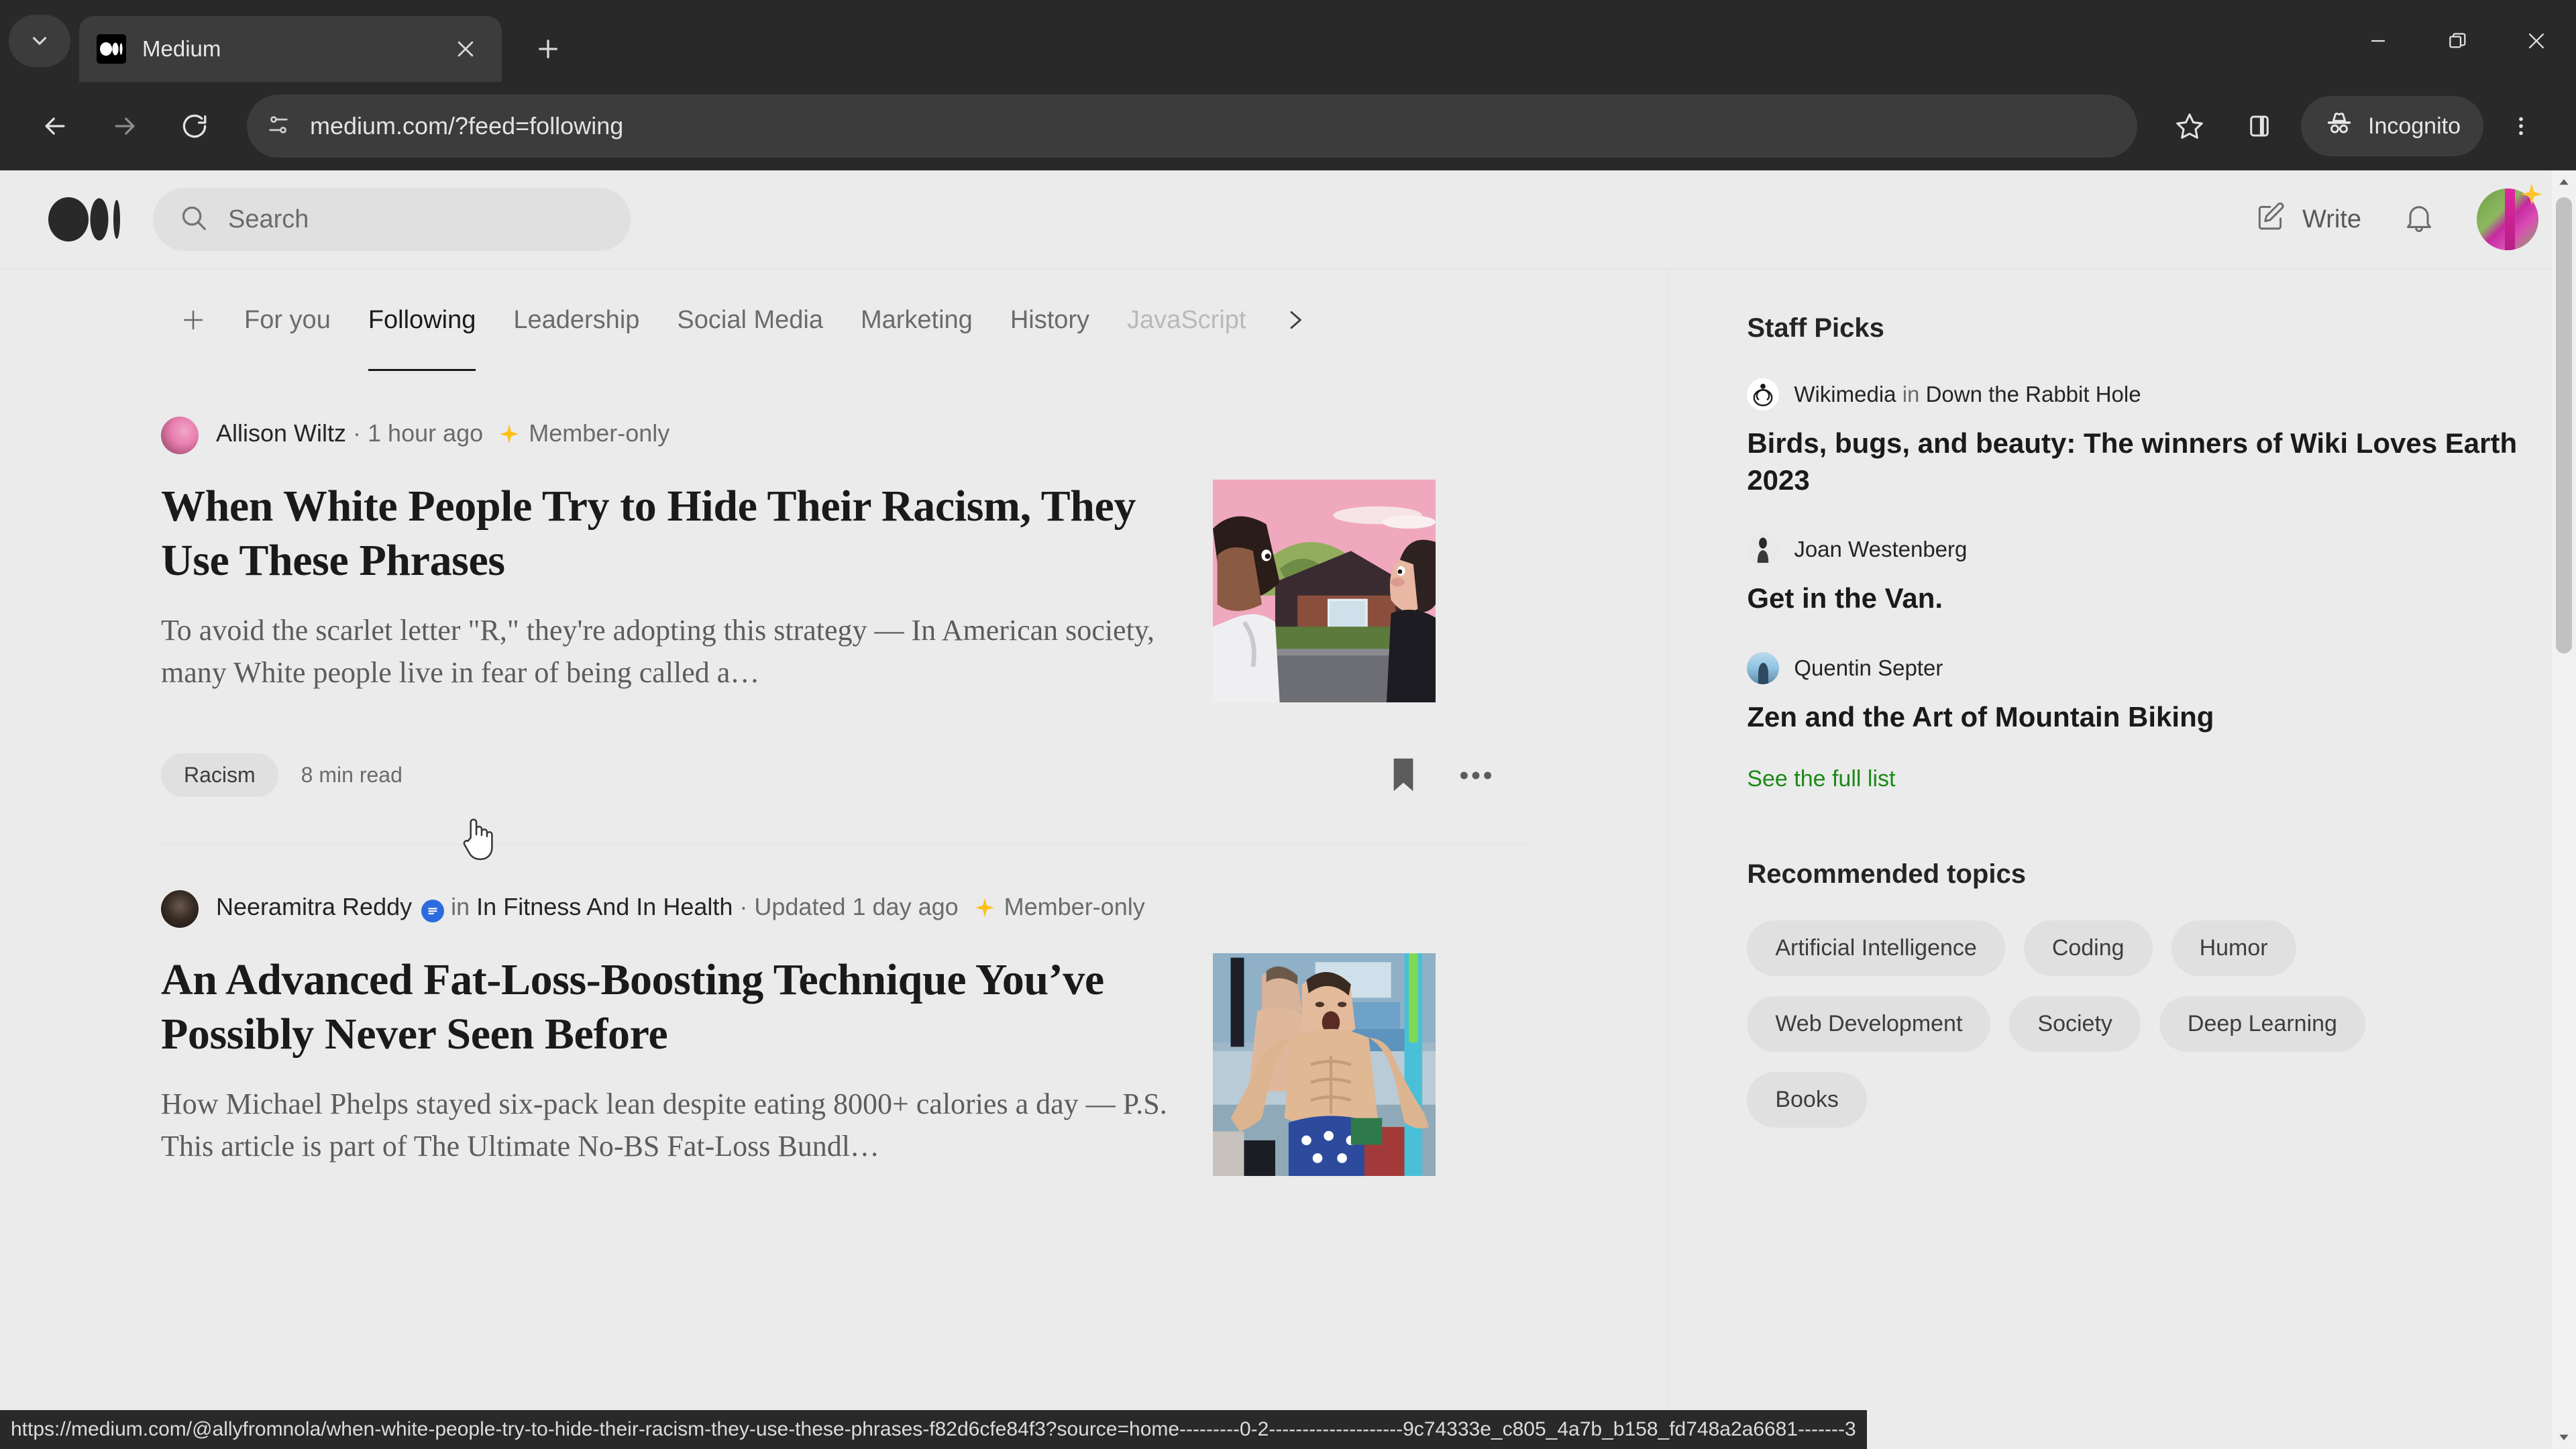 This screenshot has height=1449, width=2576. What do you see at coordinates (1049, 320) in the screenshot?
I see `feed-tab-history: History` at bounding box center [1049, 320].